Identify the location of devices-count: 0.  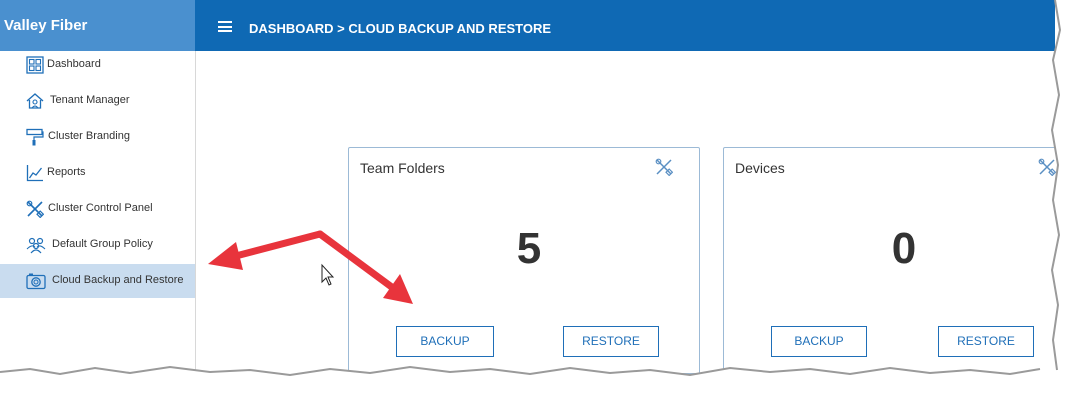
(904, 248).